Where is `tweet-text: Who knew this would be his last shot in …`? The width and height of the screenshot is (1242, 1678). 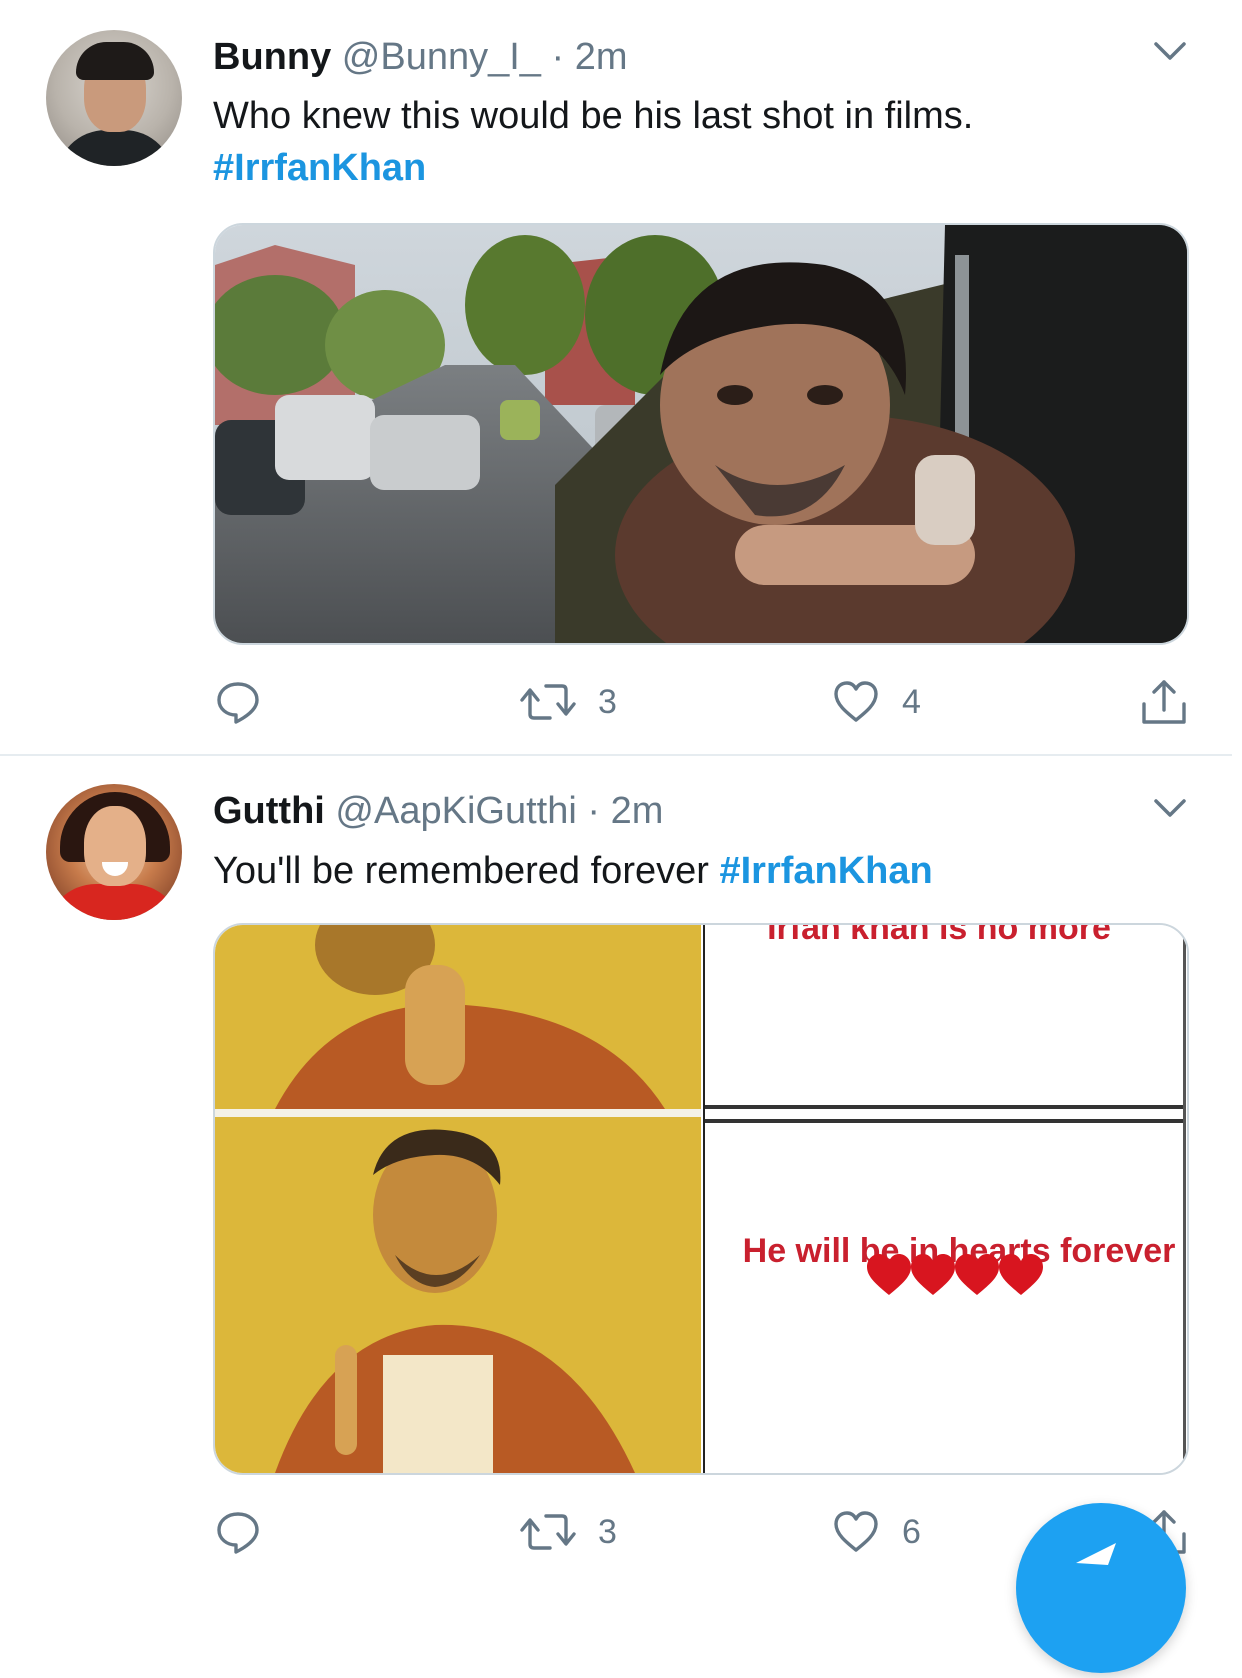
tweet-text: Who knew this would be his last shot in … is located at coordinates (703, 142).